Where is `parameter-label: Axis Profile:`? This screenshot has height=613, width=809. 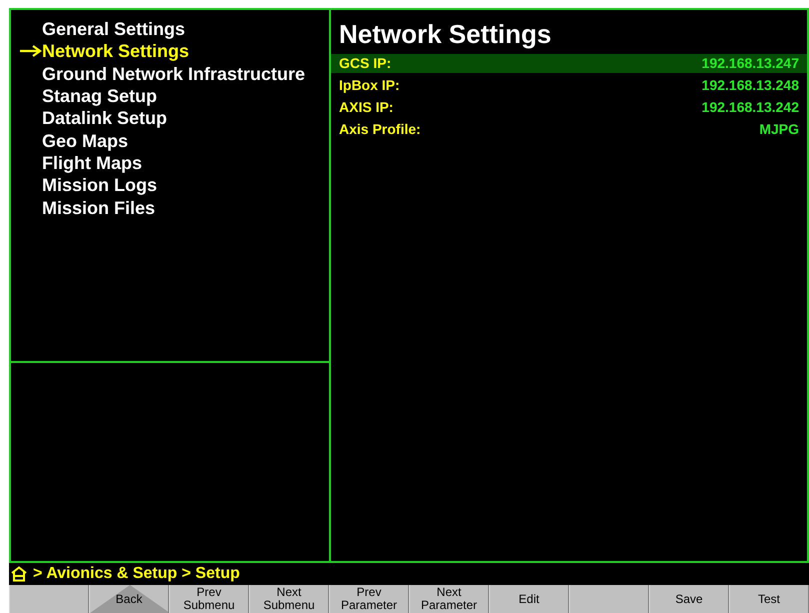 parameter-label: Axis Profile: is located at coordinates (380, 129).